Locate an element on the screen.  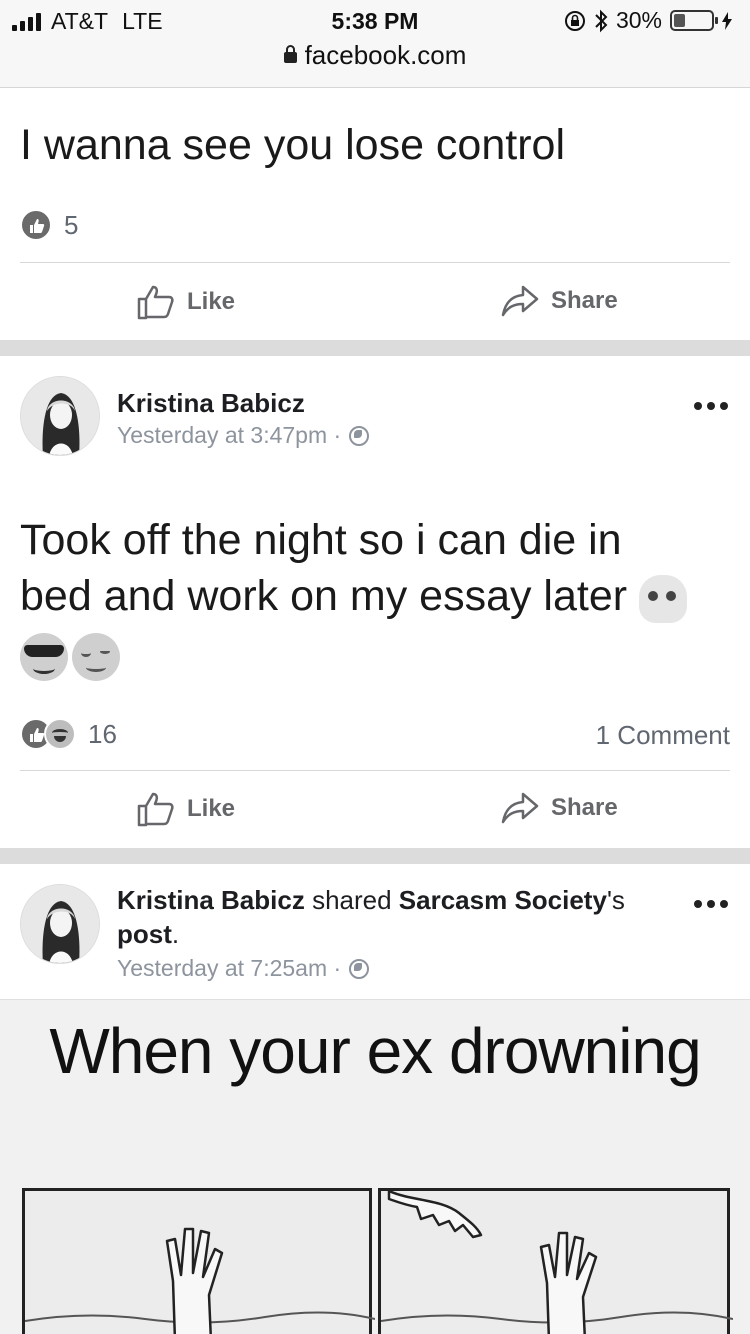
post-text-line1: Took off the night so i can die in is located at coordinates (321, 540).